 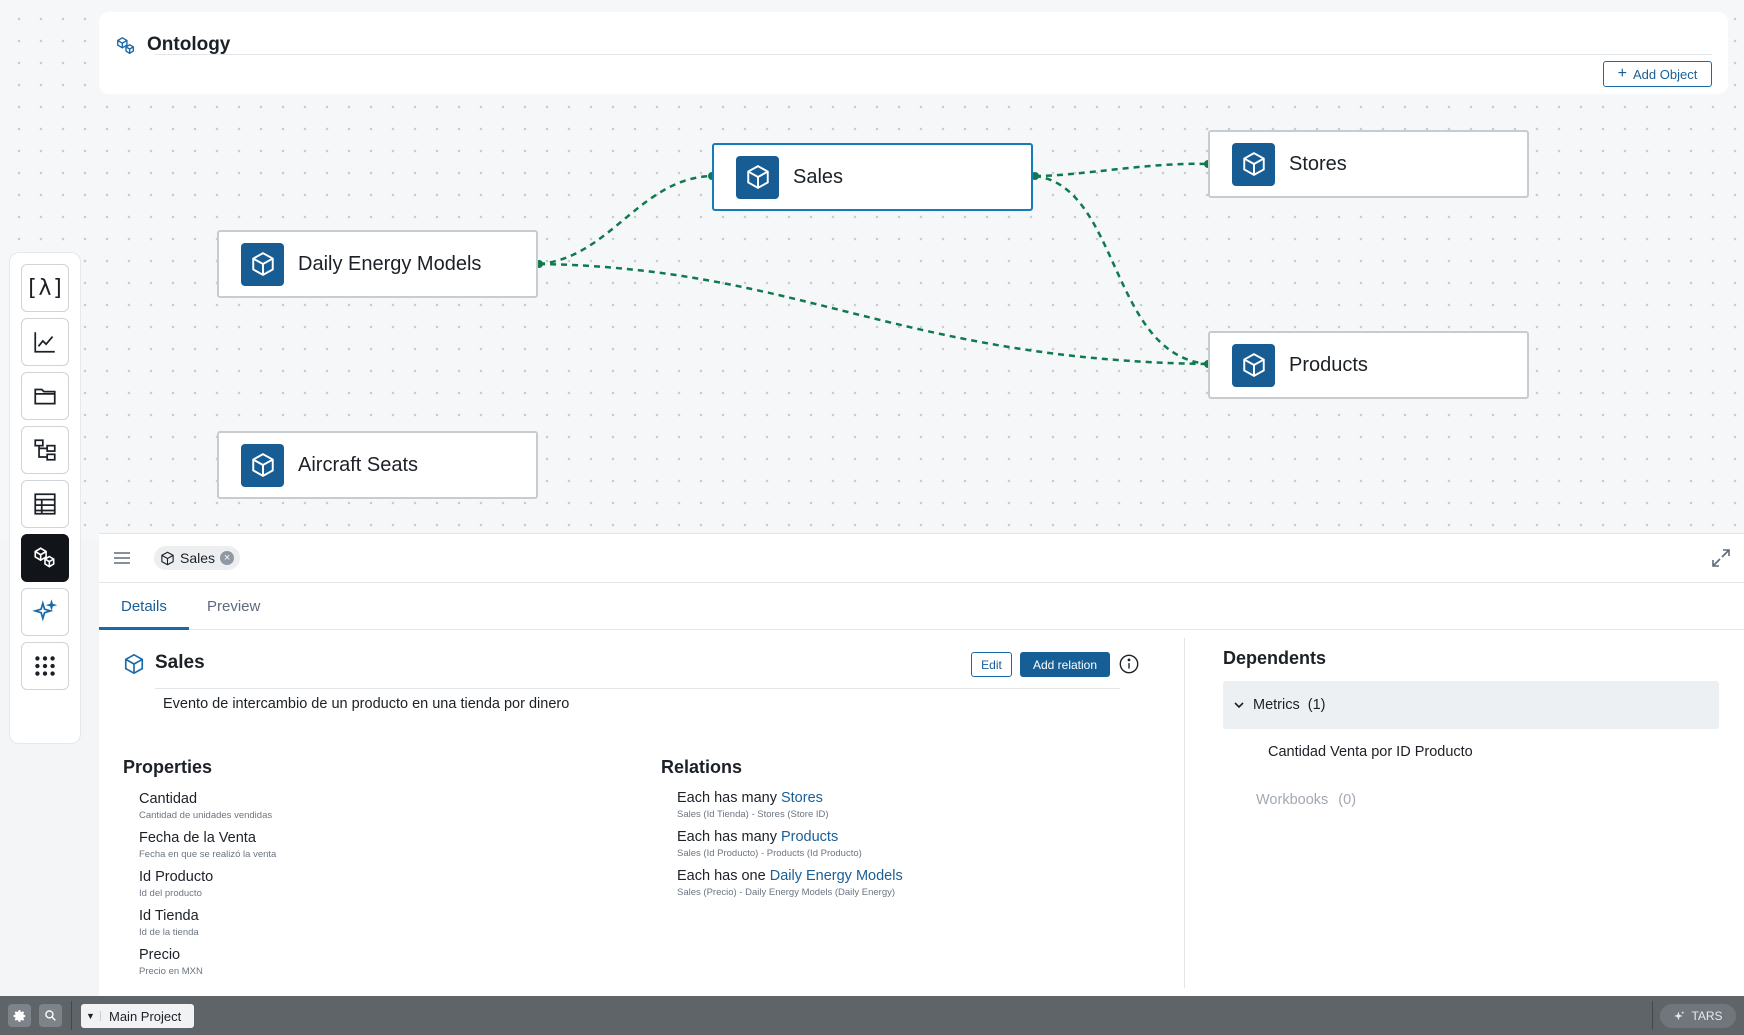 What do you see at coordinates (933, 54) in the screenshot?
I see `header-divider` at bounding box center [933, 54].